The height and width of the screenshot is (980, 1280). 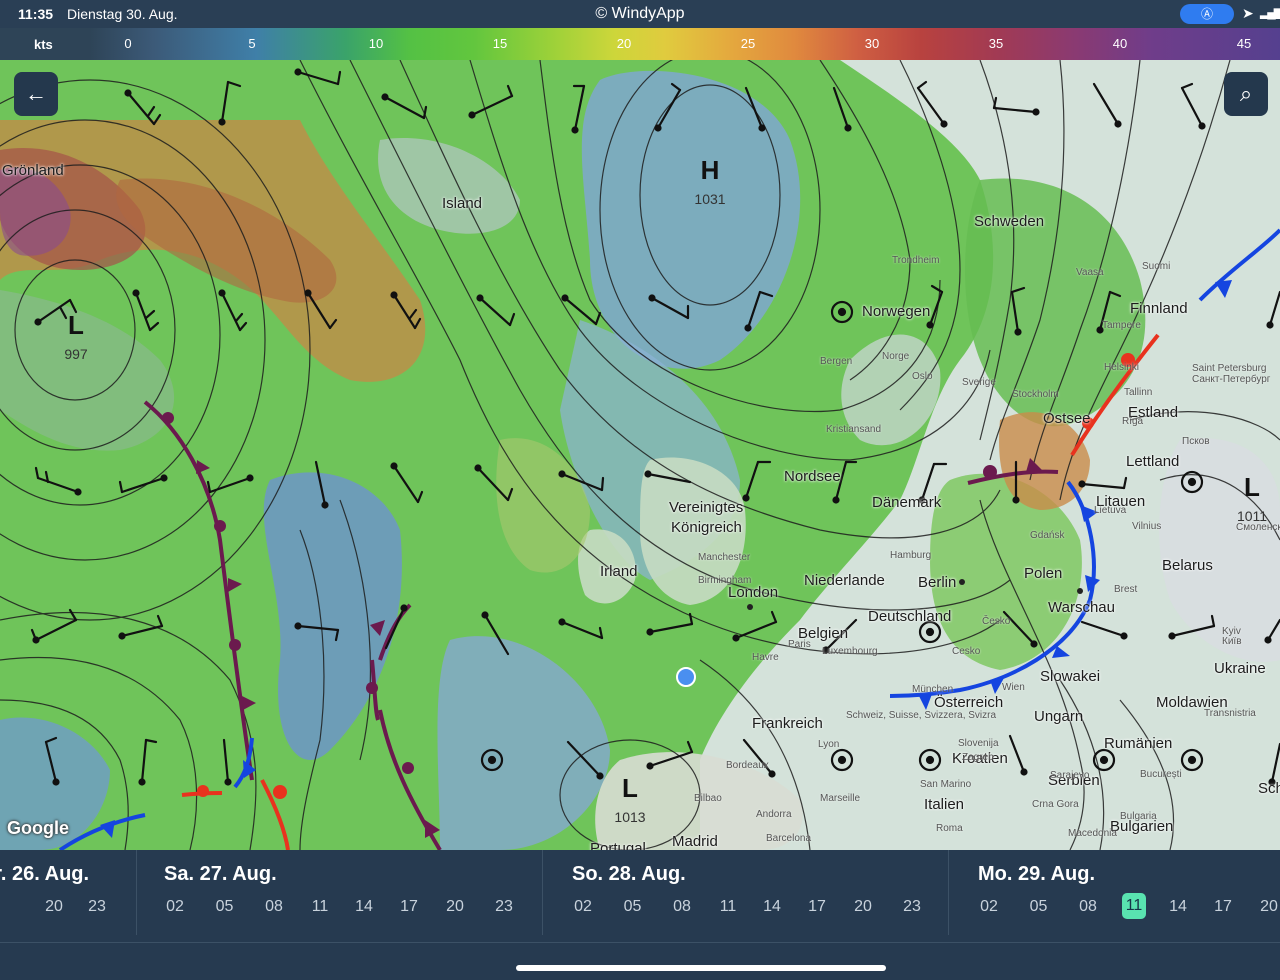 What do you see at coordinates (686, 677) in the screenshot?
I see `user-location-marker` at bounding box center [686, 677].